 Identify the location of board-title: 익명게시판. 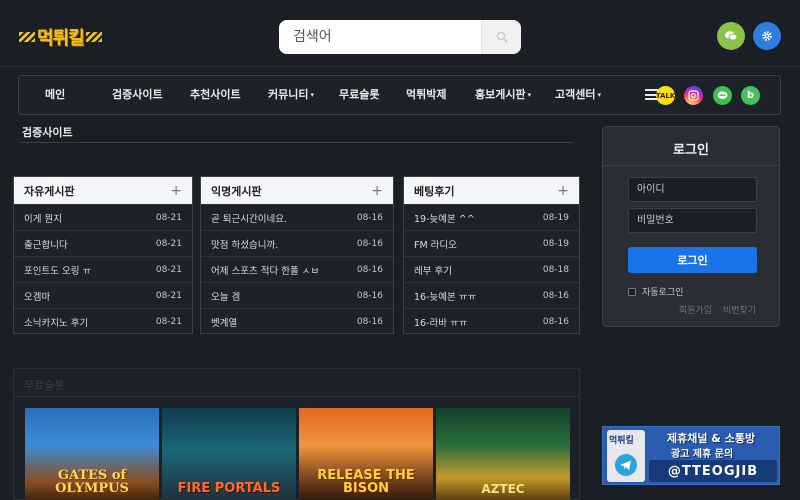
(236, 191).